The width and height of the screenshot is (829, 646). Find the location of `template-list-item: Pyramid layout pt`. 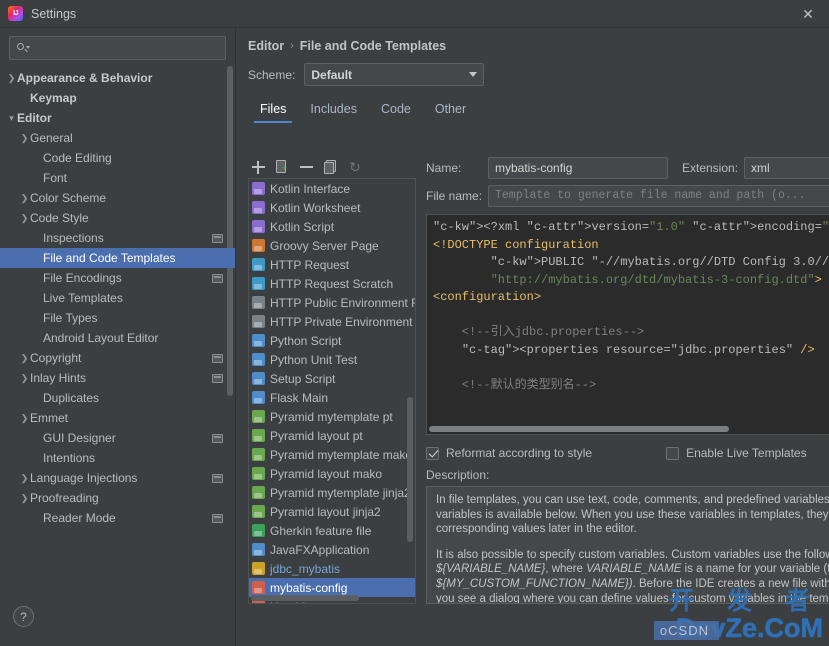

template-list-item: Pyramid layout pt is located at coordinates (332, 435).